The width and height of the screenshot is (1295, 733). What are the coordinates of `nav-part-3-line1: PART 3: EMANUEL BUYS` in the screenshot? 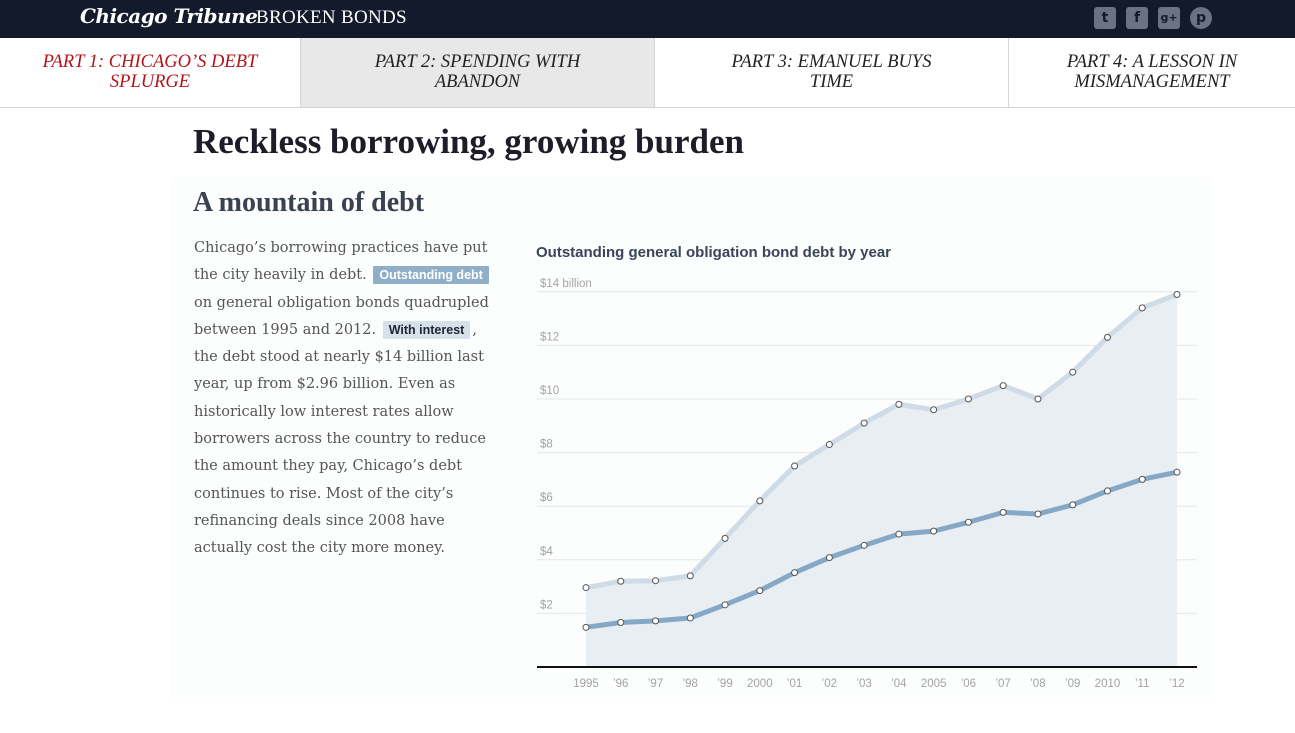 It's located at (831, 62).